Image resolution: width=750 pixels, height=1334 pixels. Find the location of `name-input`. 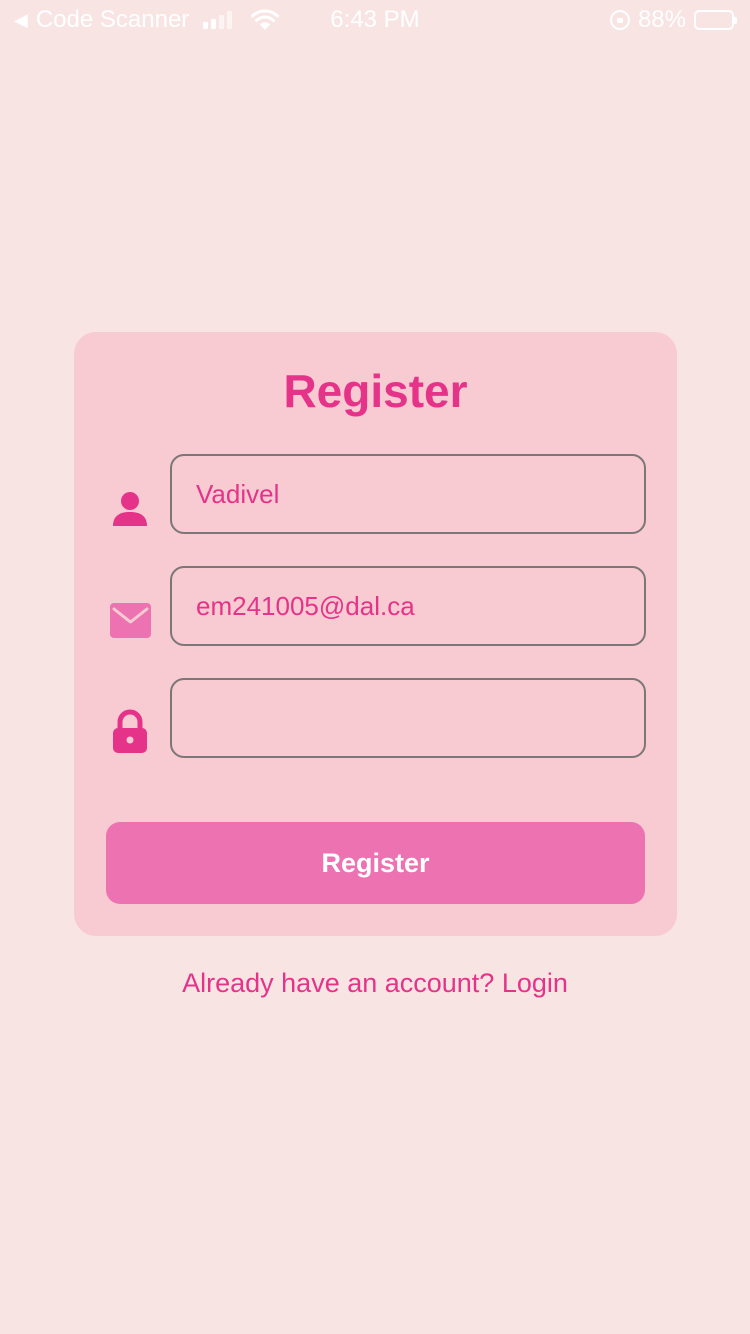

name-input is located at coordinates (408, 494).